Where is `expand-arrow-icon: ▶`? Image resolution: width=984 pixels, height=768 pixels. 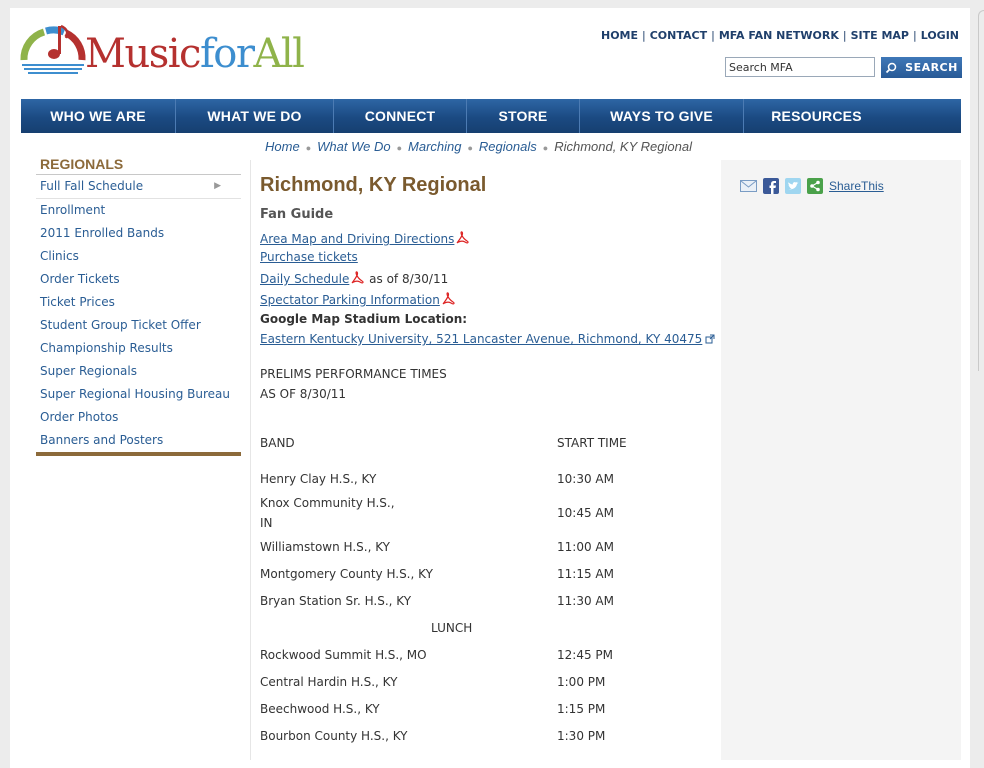 expand-arrow-icon: ▶ is located at coordinates (217, 186).